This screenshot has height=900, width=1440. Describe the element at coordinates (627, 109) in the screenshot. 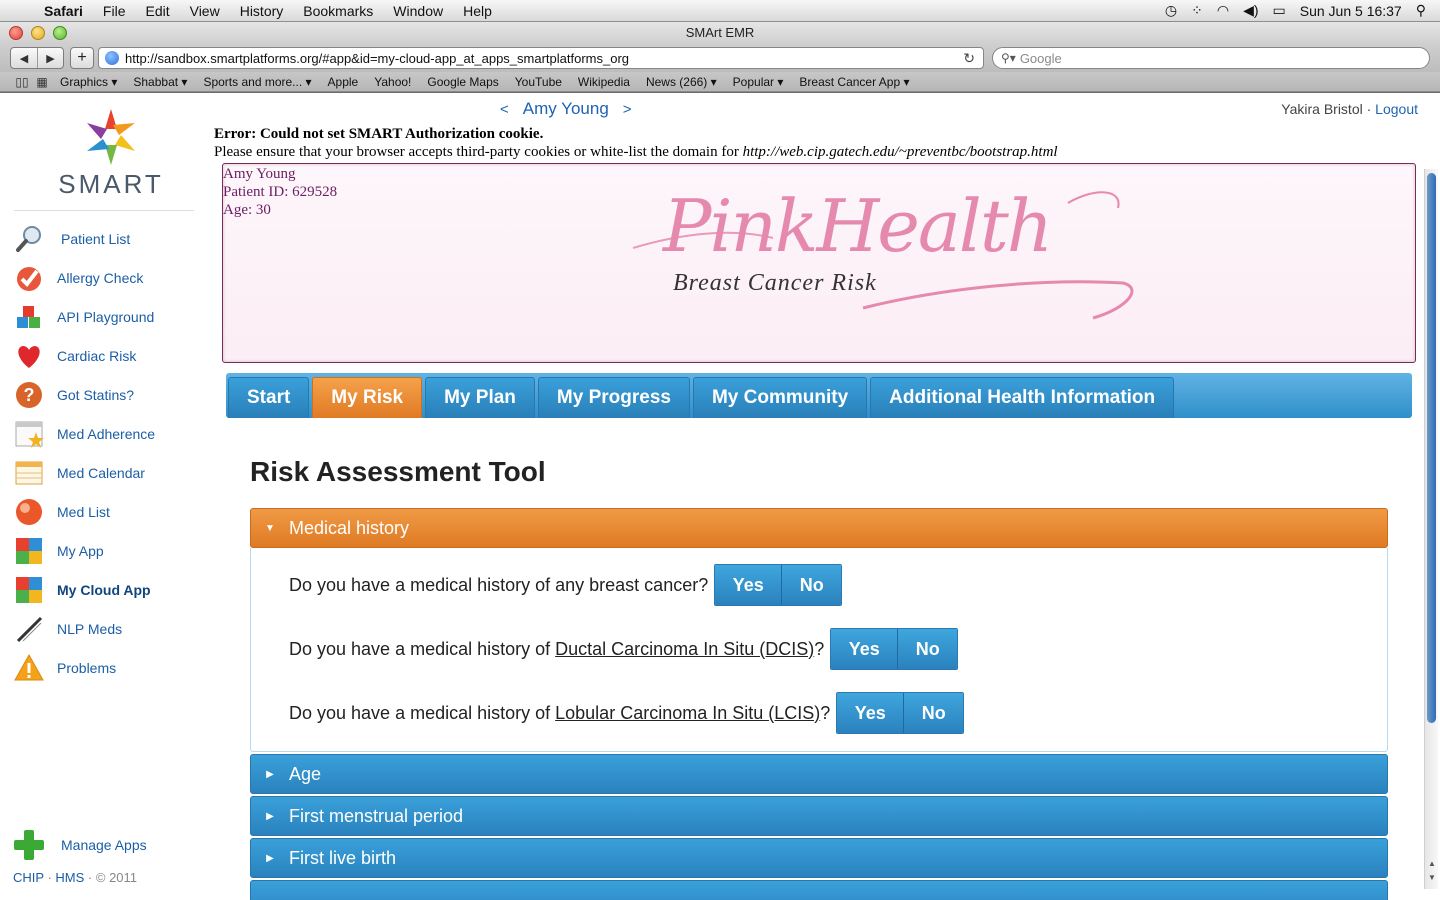

I see `next-patient-button: >` at that location.